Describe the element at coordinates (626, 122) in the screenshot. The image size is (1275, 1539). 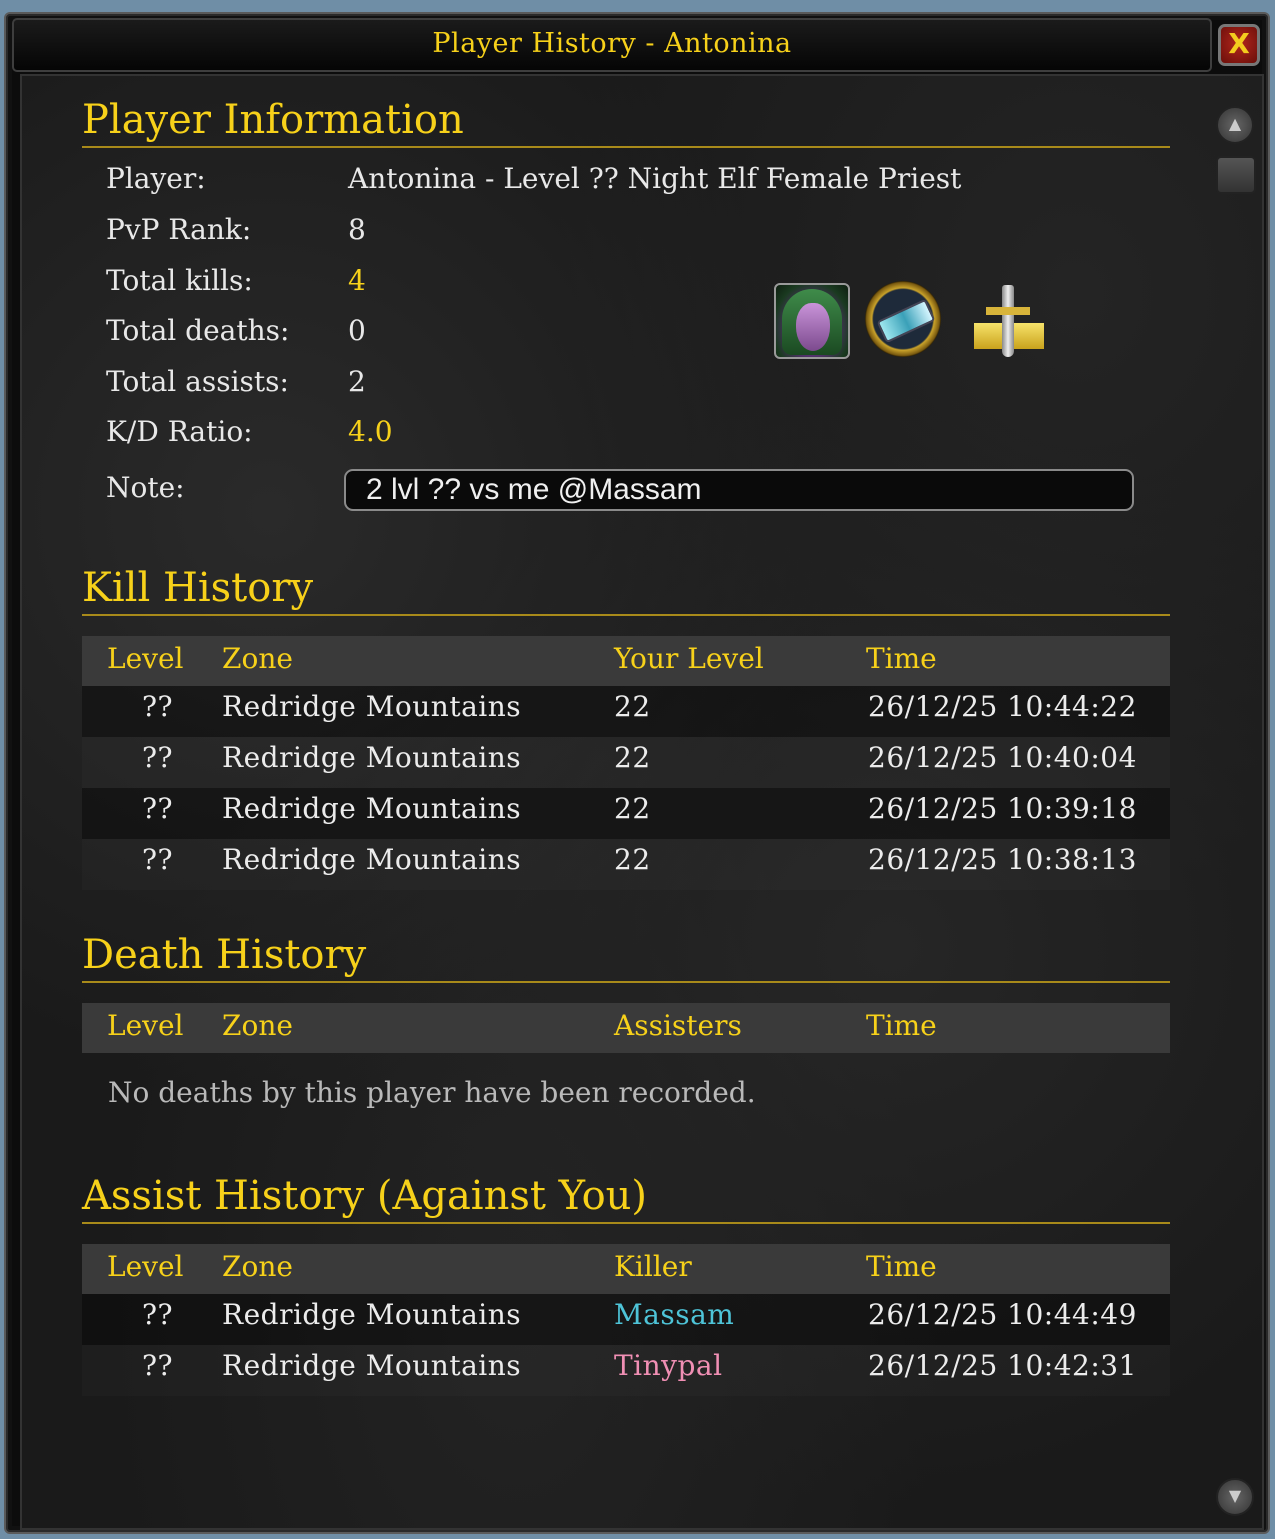
I see `player-information-heading: Player Information` at that location.